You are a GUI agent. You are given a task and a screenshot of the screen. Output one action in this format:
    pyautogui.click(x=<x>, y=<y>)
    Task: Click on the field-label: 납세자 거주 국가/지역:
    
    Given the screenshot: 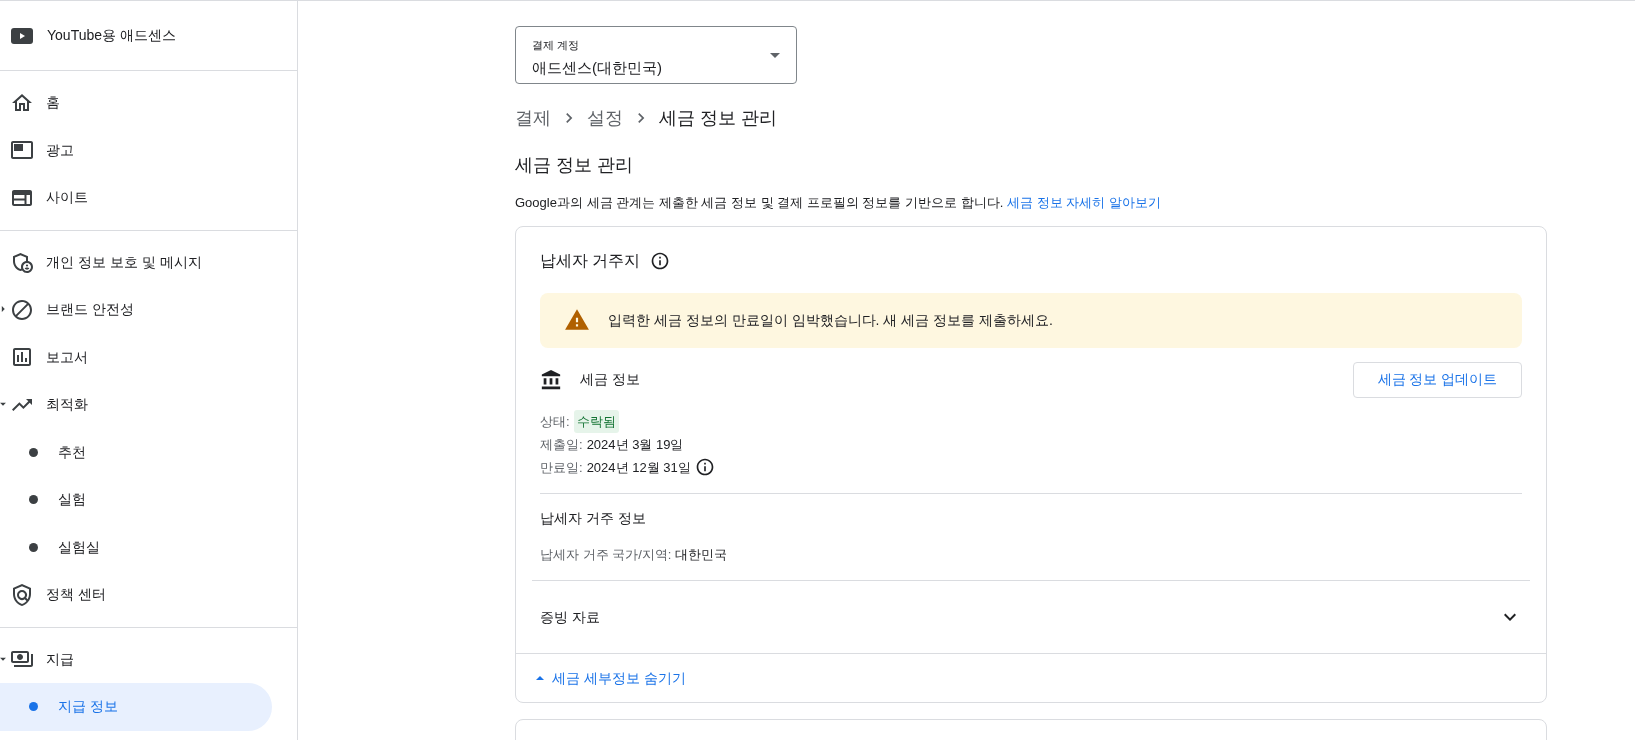 What is the action you would take?
    pyautogui.click(x=606, y=554)
    